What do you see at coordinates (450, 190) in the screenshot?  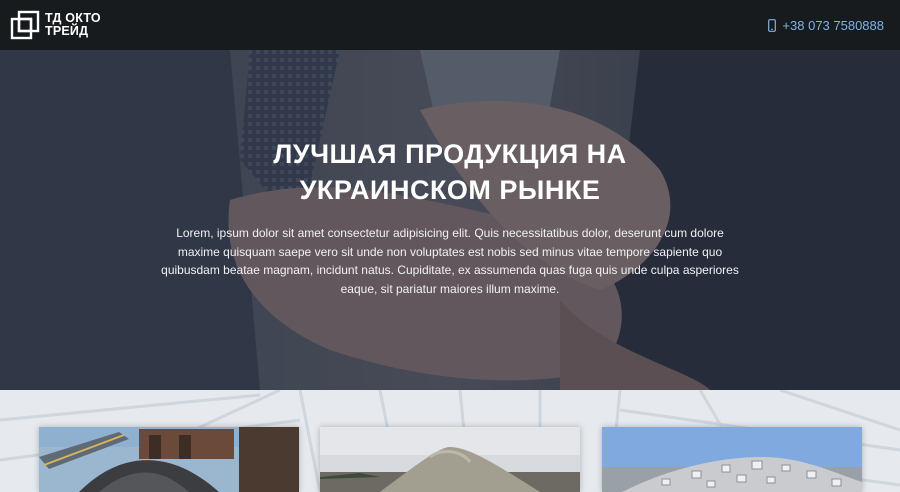 I see `hero-title-line2: УКРАИНСКОМ РЫНКЕ` at bounding box center [450, 190].